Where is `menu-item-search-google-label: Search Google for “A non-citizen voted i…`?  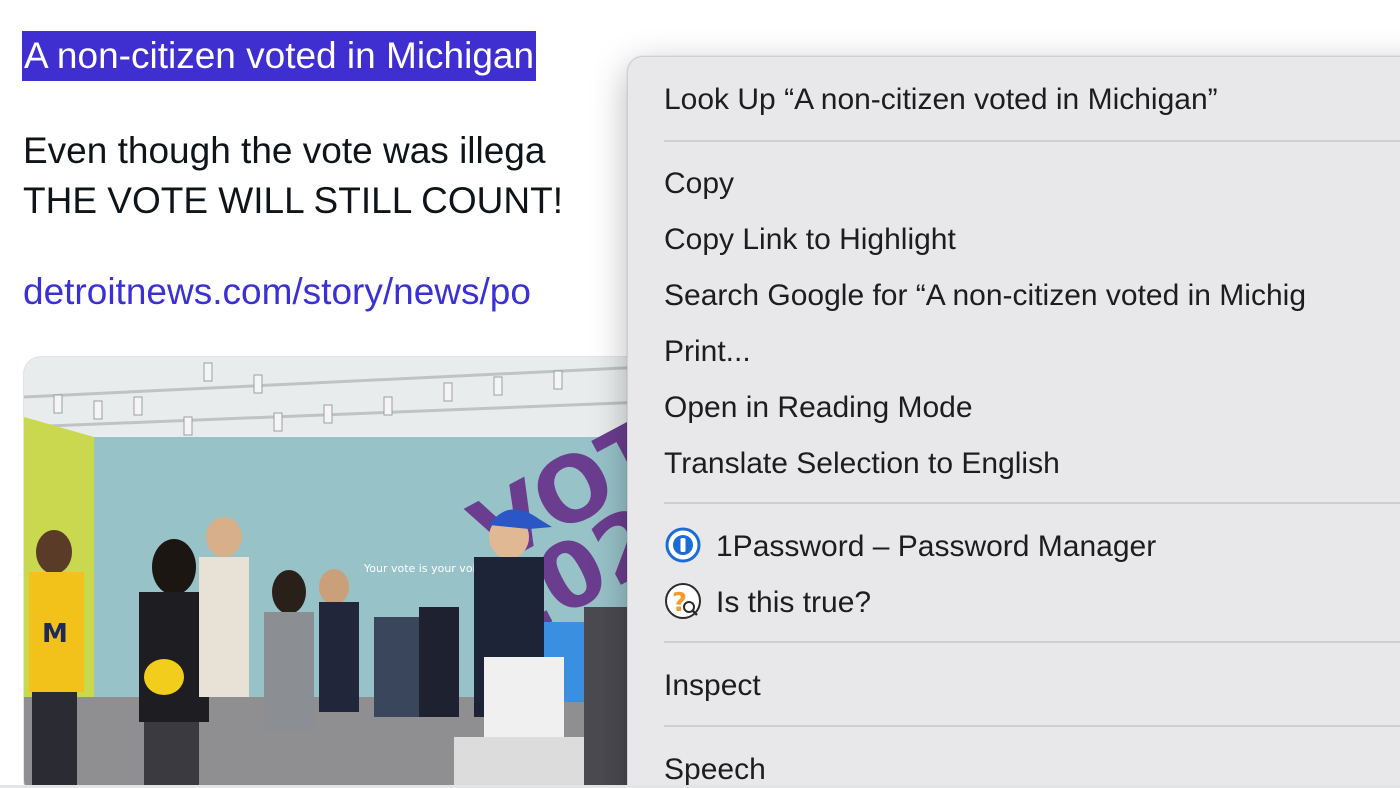 menu-item-search-google-label: Search Google for “A non-citizen voted i… is located at coordinates (985, 295).